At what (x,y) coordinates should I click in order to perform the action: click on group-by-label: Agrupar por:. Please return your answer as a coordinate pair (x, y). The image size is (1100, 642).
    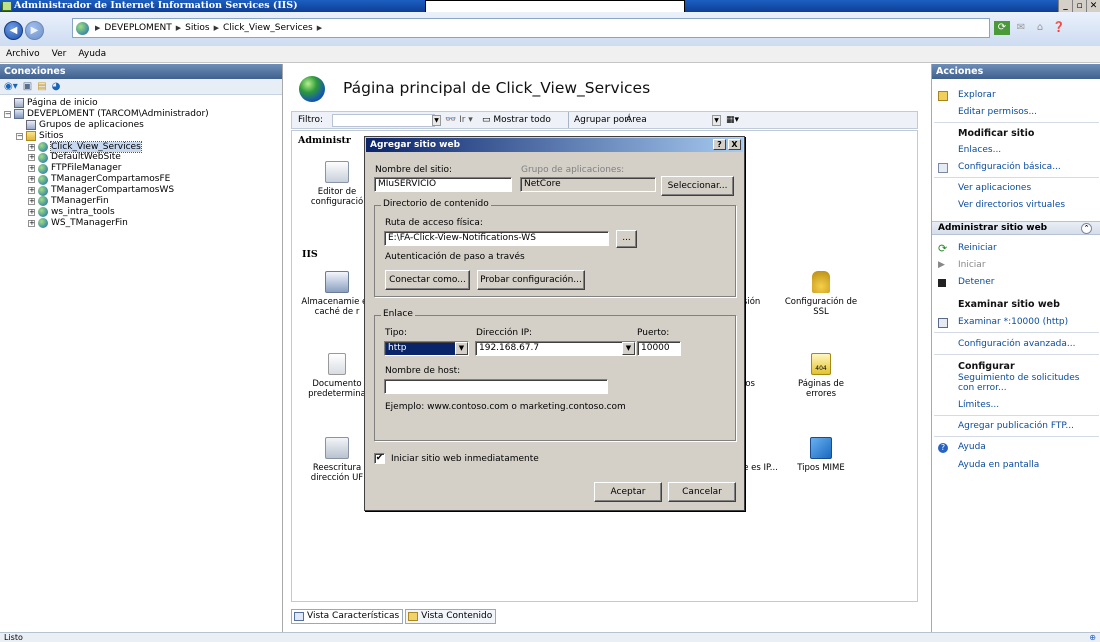
    Looking at the image, I should click on (602, 120).